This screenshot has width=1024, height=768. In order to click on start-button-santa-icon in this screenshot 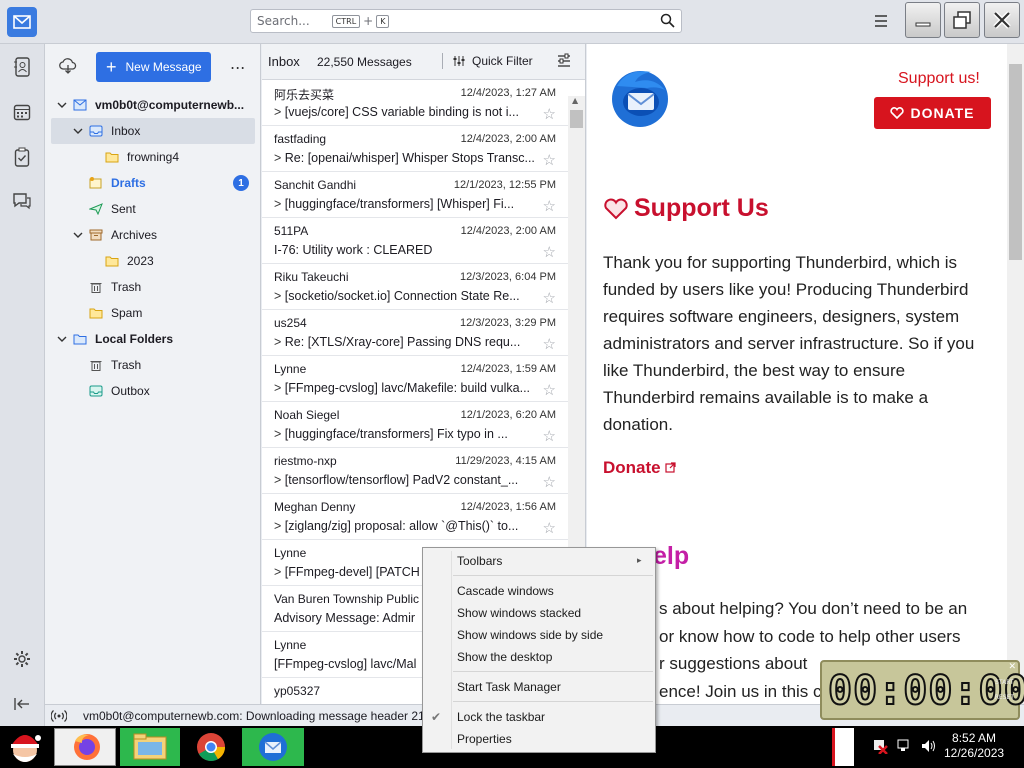, I will do `click(25, 747)`.